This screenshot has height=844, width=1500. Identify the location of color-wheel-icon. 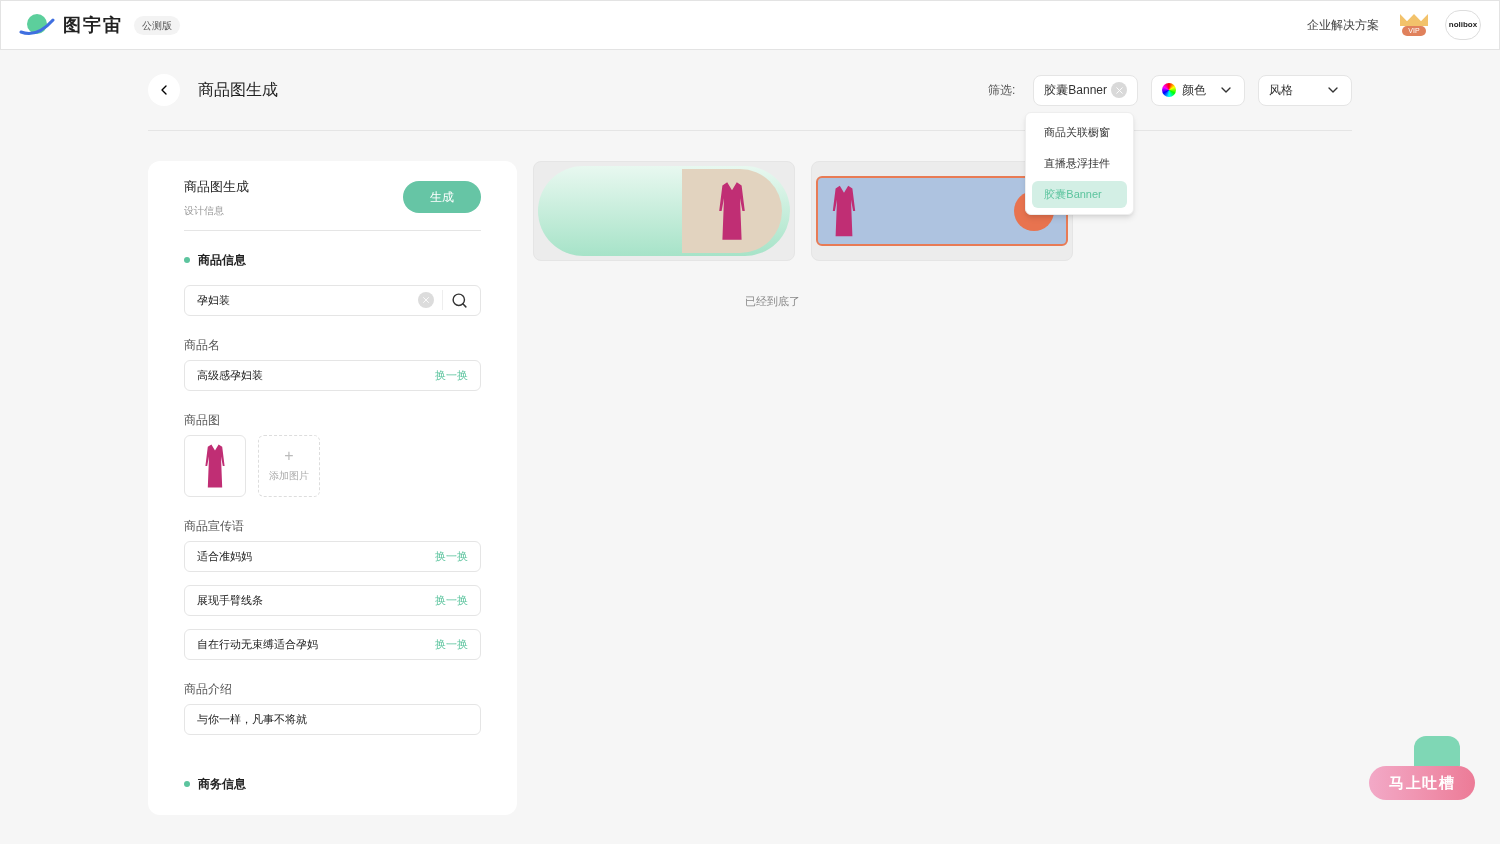
(1169, 90).